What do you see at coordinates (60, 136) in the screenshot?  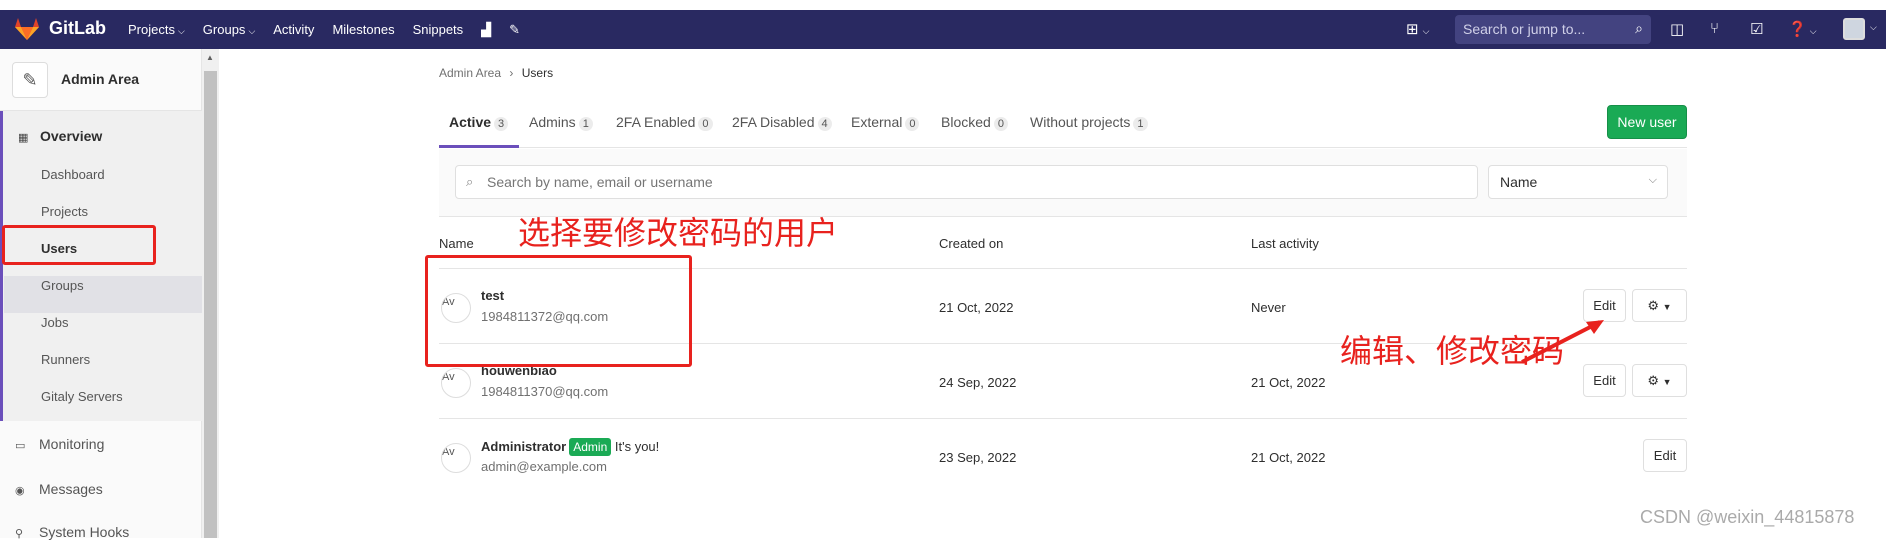 I see `sidebar-item-overview: ▦ Overview` at bounding box center [60, 136].